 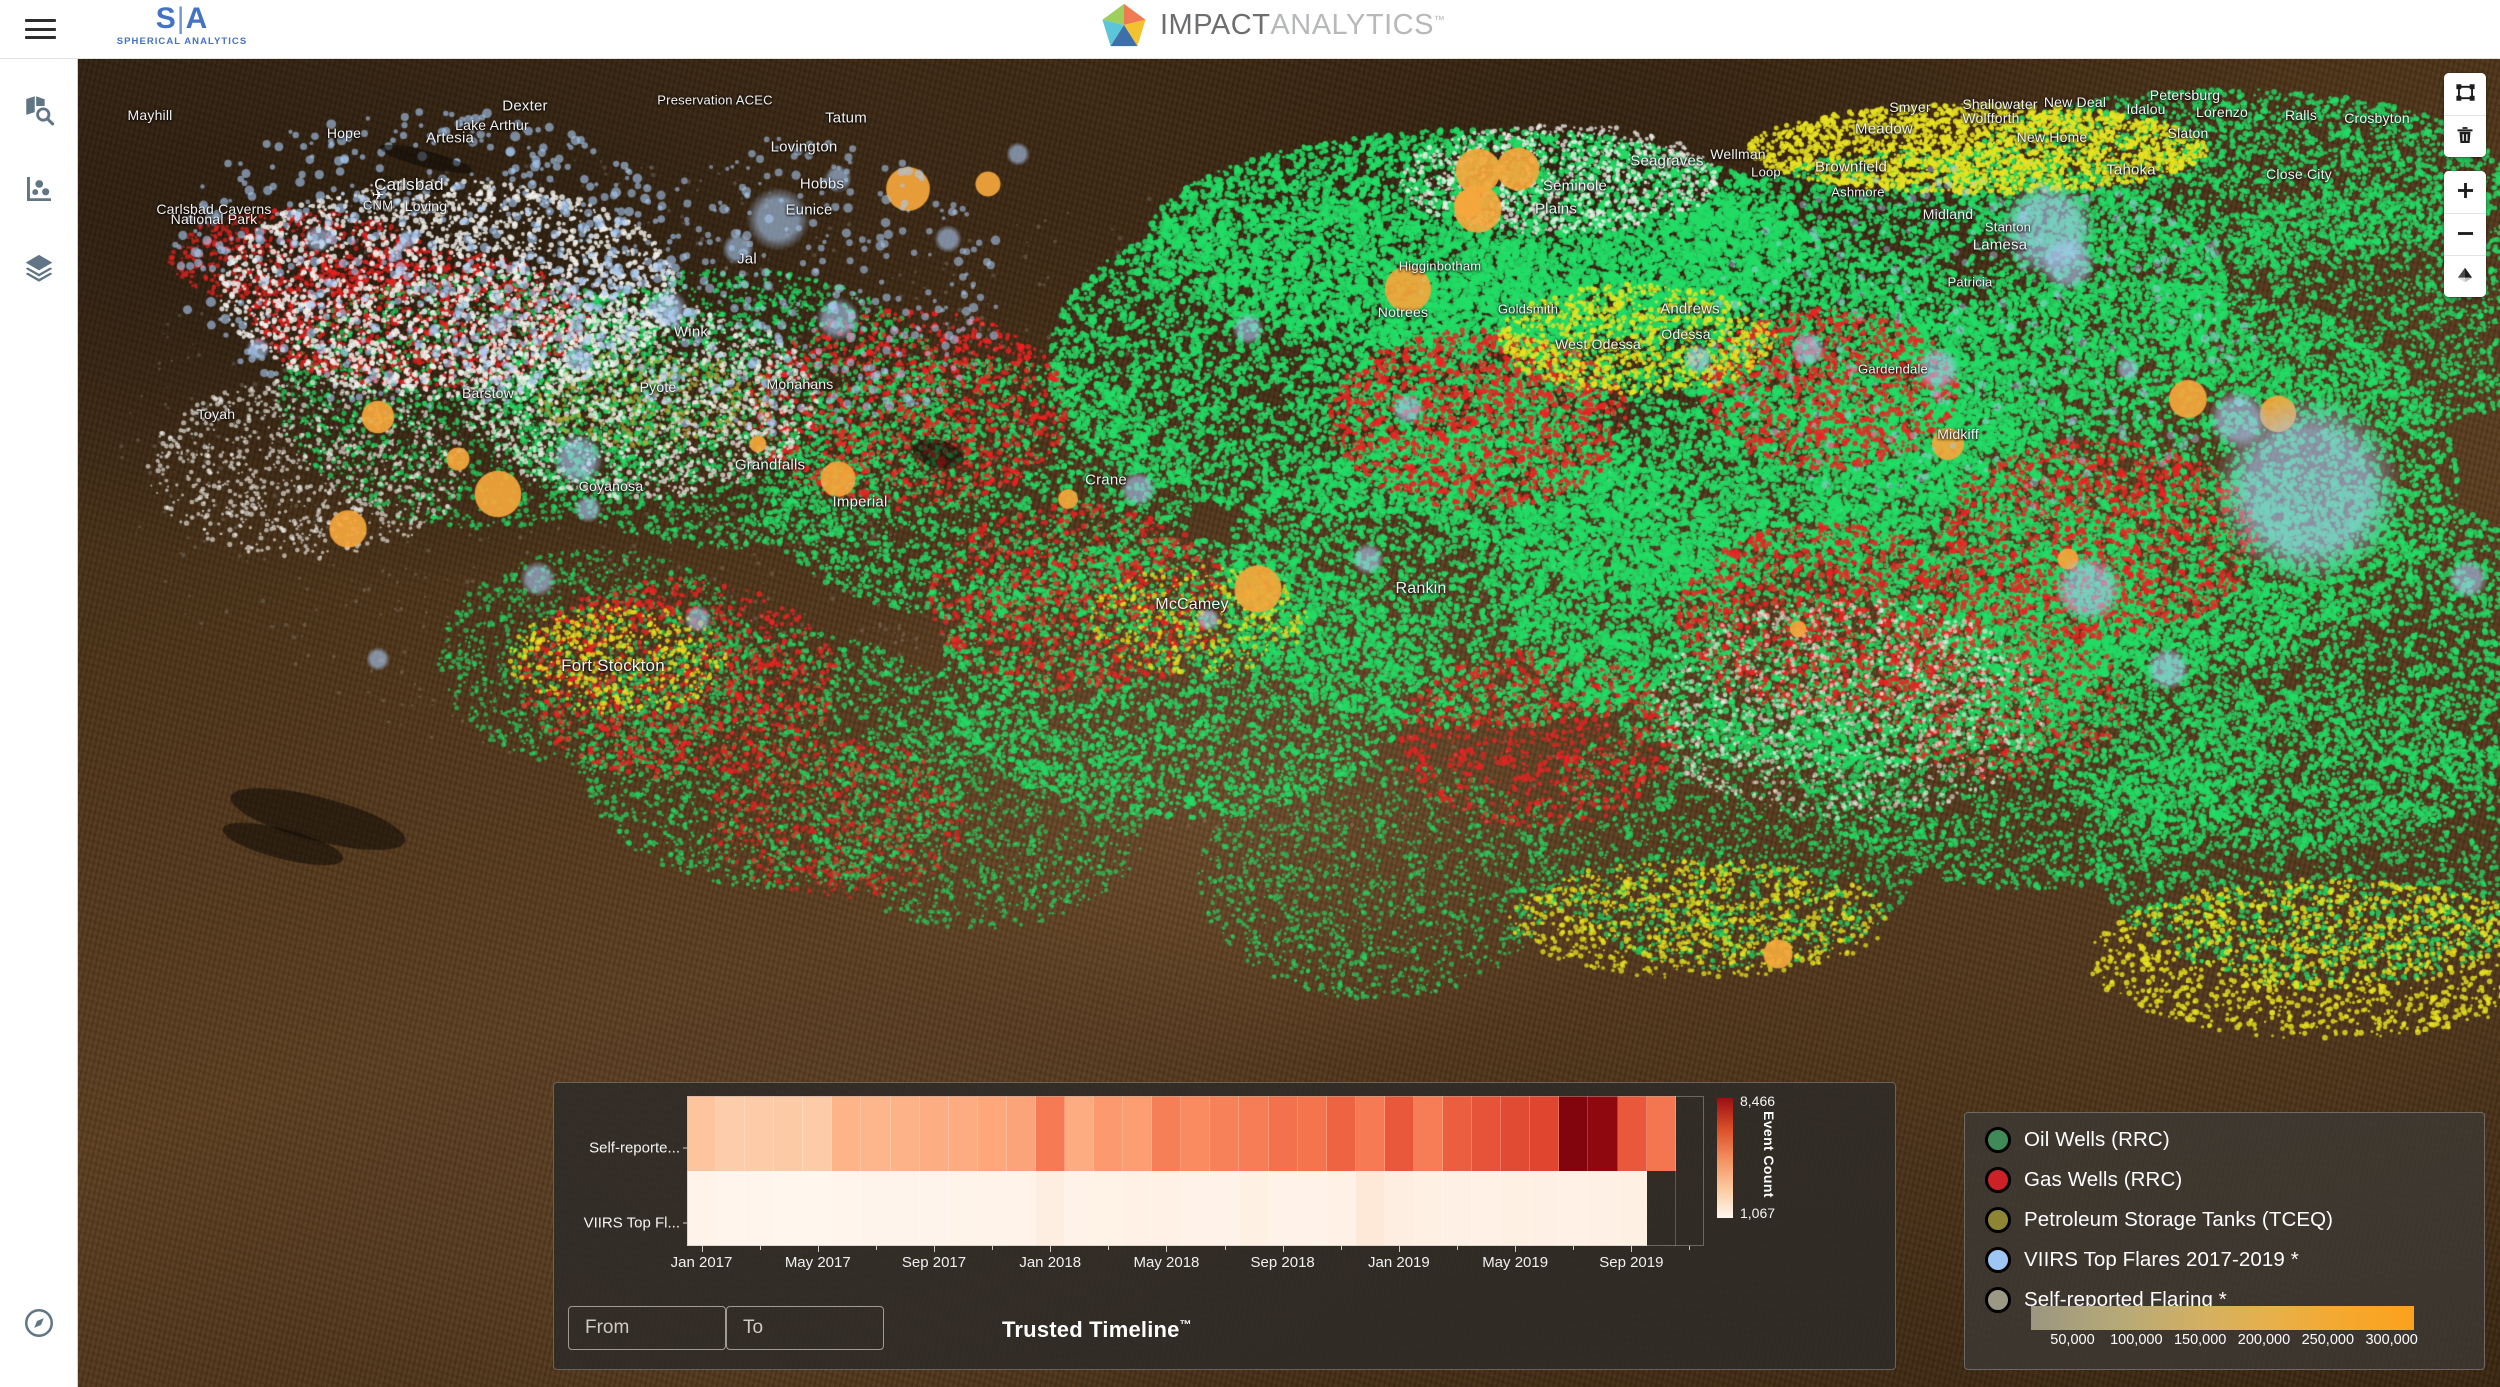 I want to click on legend-color-dot-icon, so click(x=1998, y=1180).